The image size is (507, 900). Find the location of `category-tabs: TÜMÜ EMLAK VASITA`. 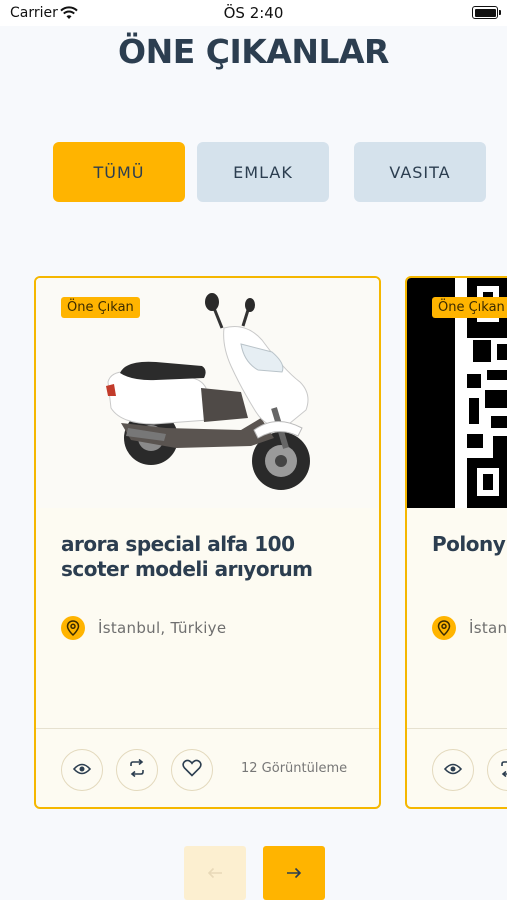

category-tabs: TÜMÜ EMLAK VASITA is located at coordinates (280, 172).